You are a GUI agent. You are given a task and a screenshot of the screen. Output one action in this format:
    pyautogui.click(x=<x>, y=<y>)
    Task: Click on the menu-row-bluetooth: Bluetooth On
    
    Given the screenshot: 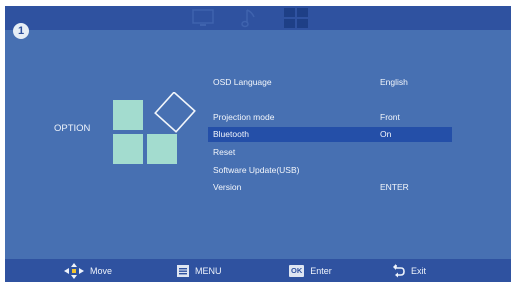 What is the action you would take?
    pyautogui.click(x=330, y=134)
    